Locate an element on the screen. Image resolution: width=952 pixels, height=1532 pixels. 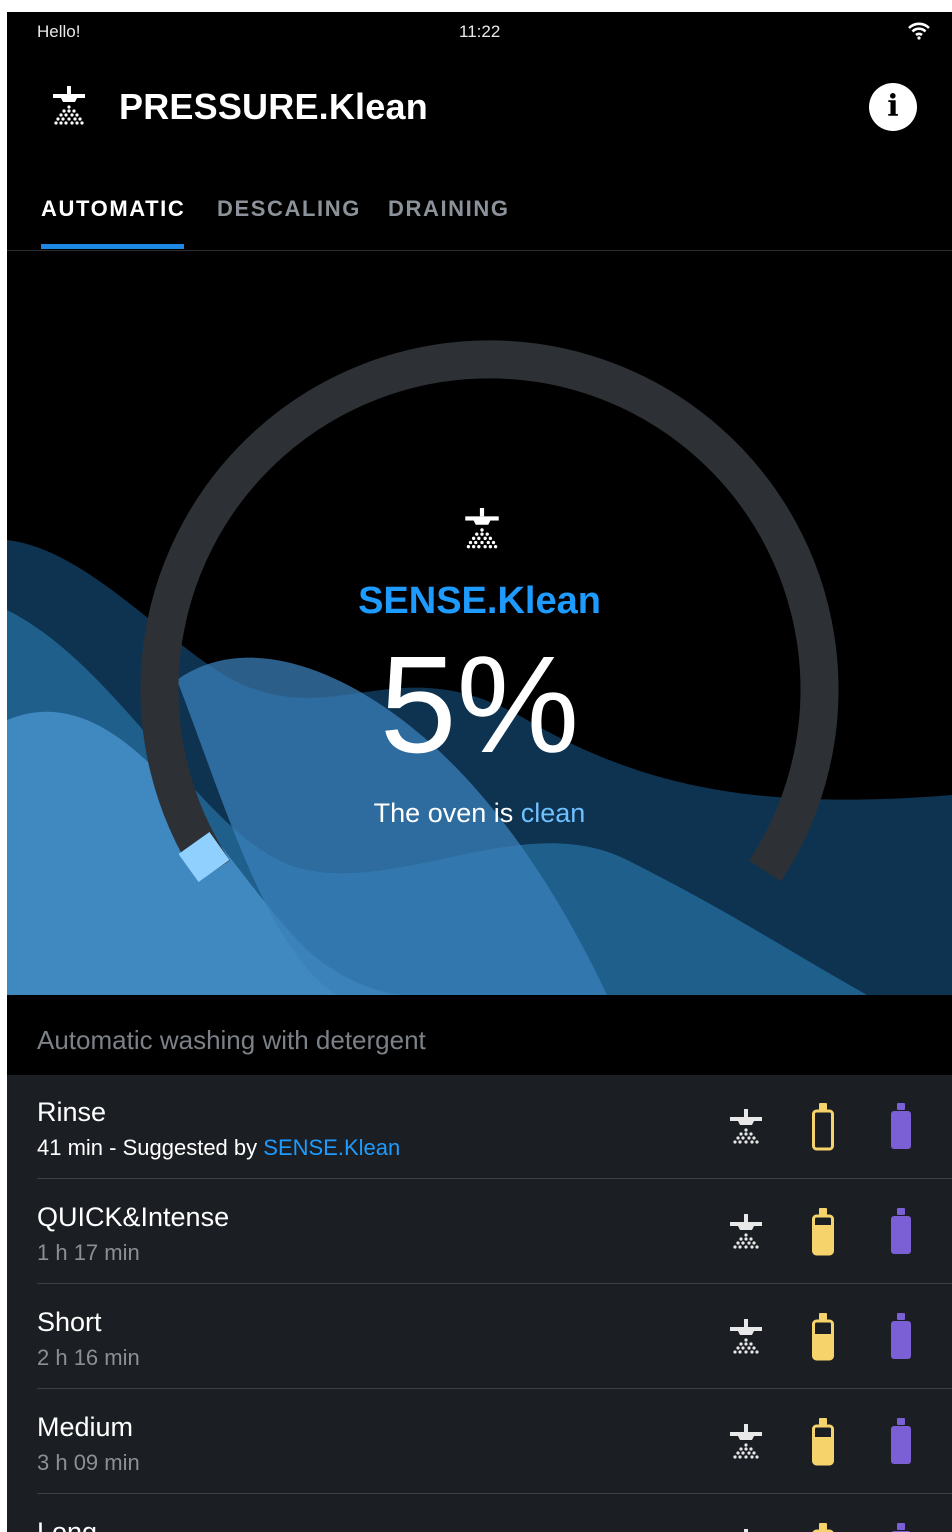
oven-status: The oven is clean is located at coordinates (479, 813).